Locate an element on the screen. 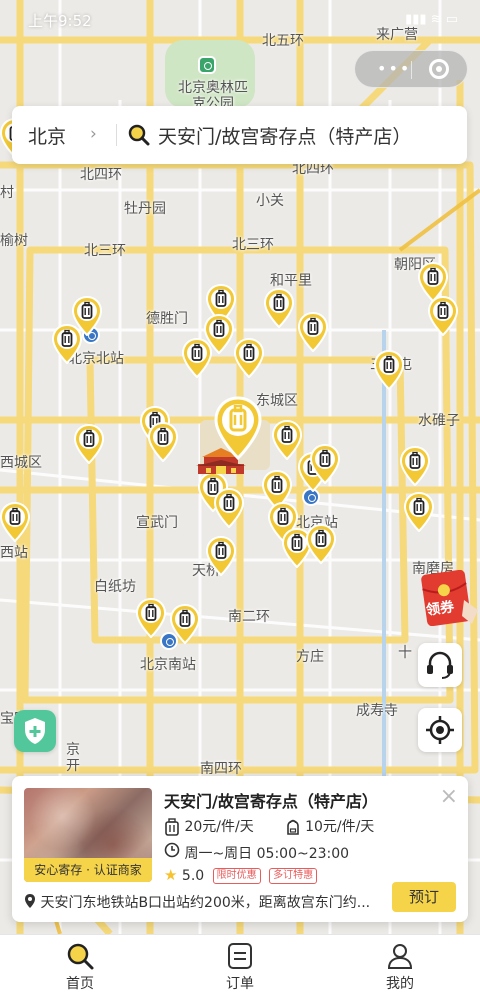 The height and width of the screenshot is (999, 480). backpack-icon is located at coordinates (292, 827).